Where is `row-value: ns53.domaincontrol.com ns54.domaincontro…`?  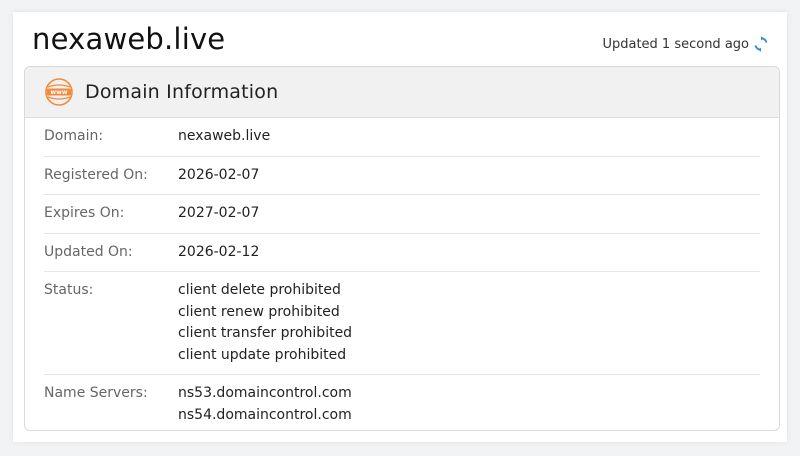 row-value: ns53.domaincontrol.com ns54.domaincontro… is located at coordinates (265, 404).